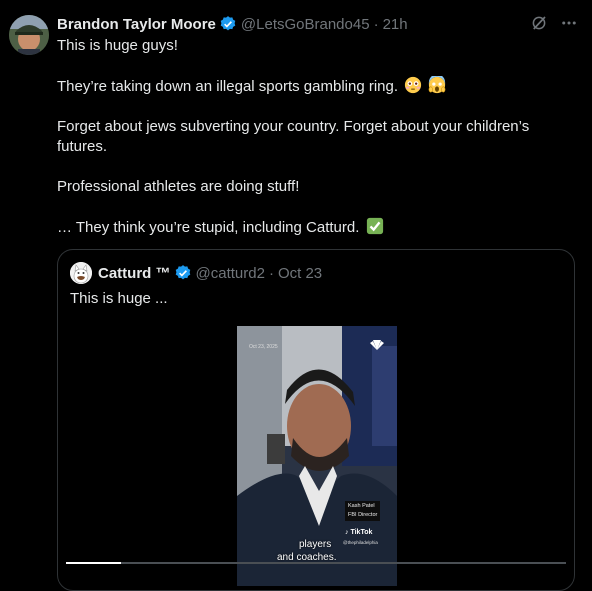 This screenshot has width=592, height=591. I want to click on quote-header: Catturd ™ @catturd2 · Oct 23, so click(196, 273).